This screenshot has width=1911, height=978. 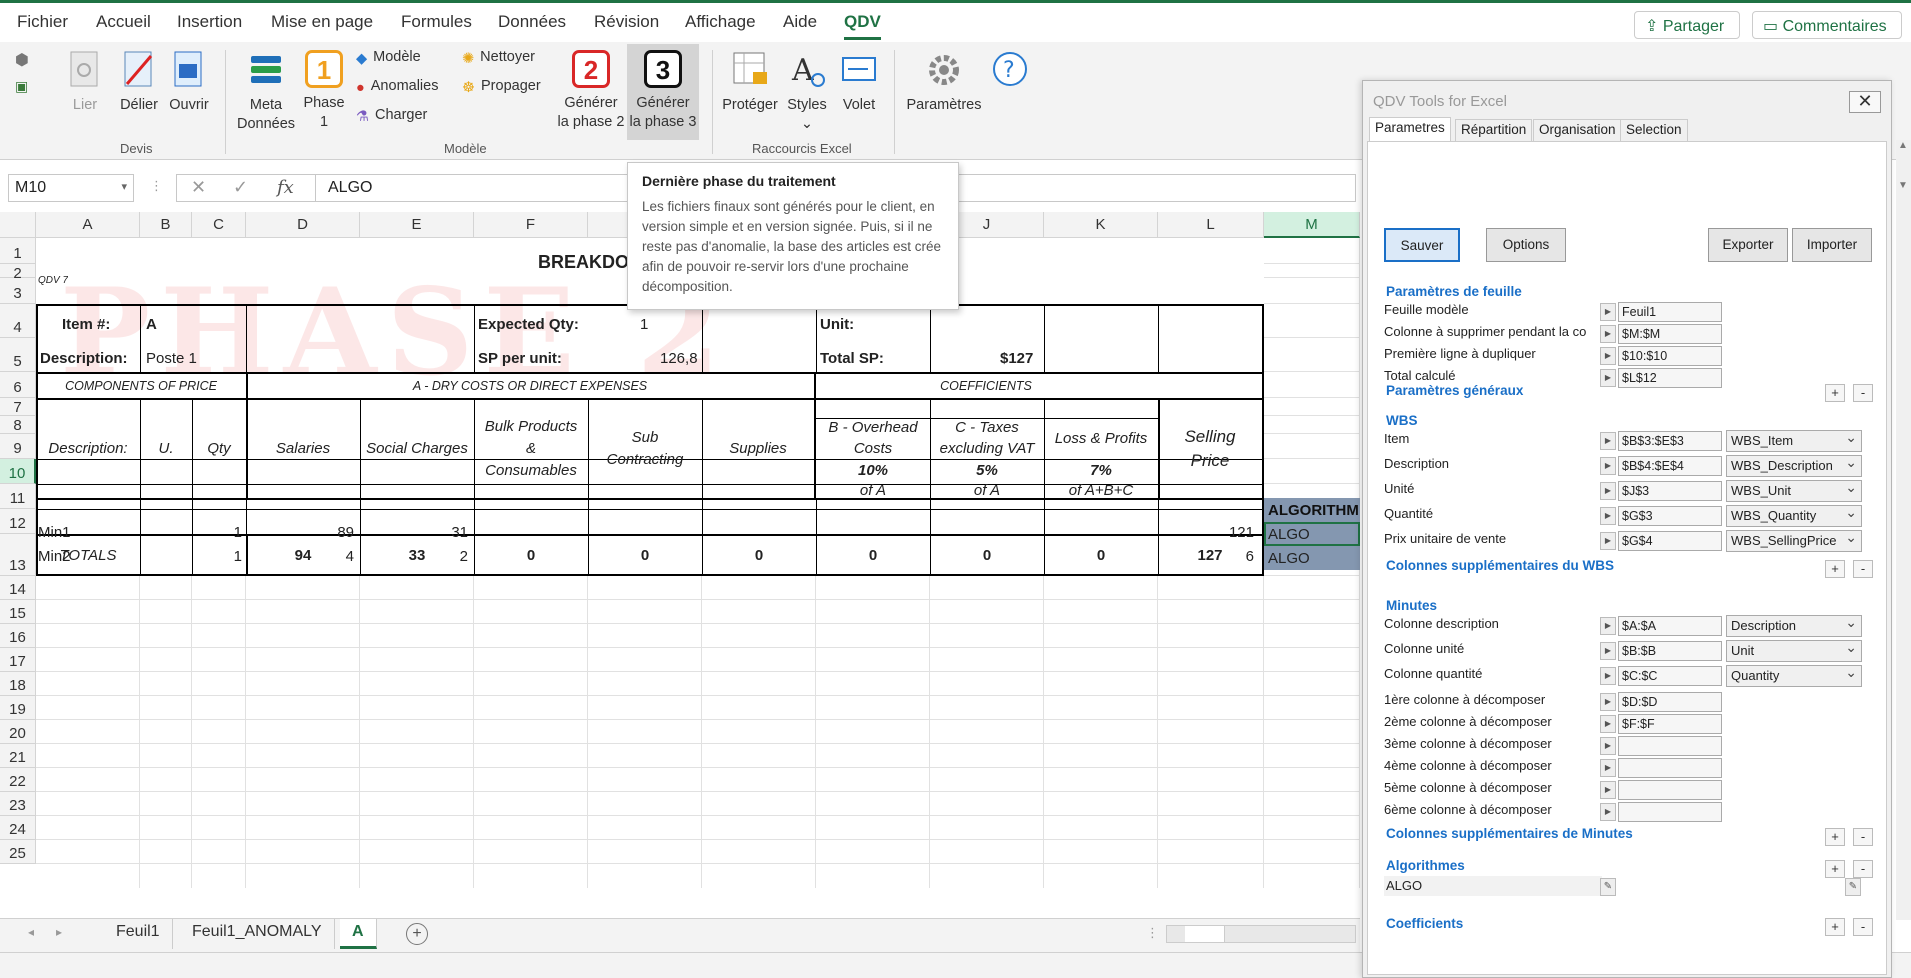 What do you see at coordinates (1670, 626) in the screenshot?
I see `param-field: $A:$A` at bounding box center [1670, 626].